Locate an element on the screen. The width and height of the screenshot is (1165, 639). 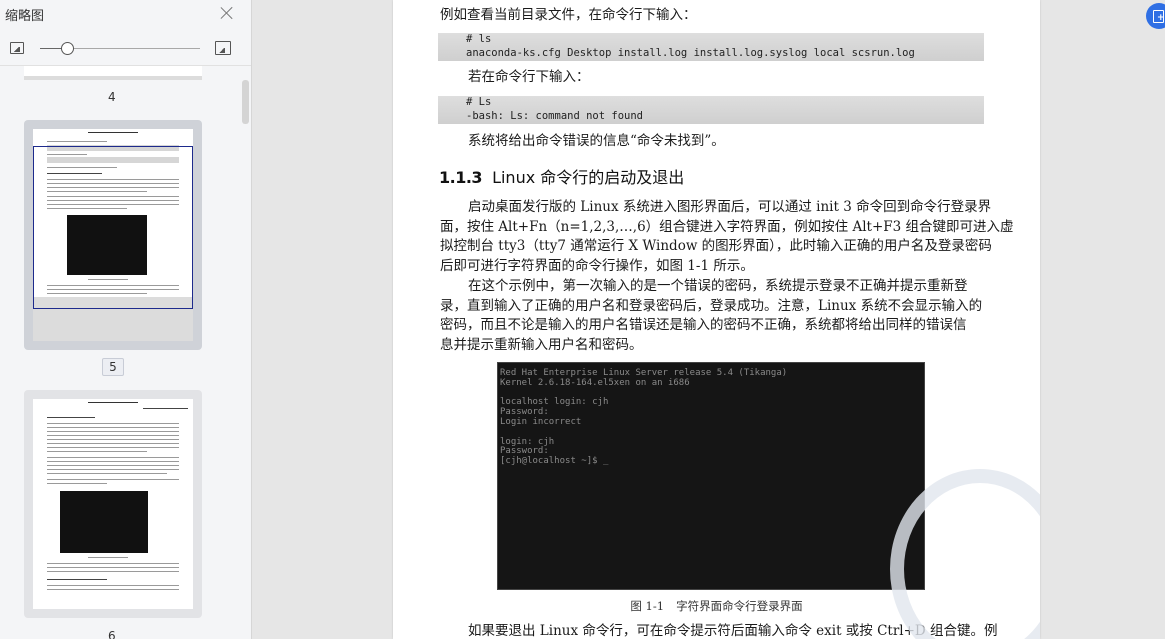
figure-title: 字符界面命令行登录界面 is located at coordinates (739, 606).